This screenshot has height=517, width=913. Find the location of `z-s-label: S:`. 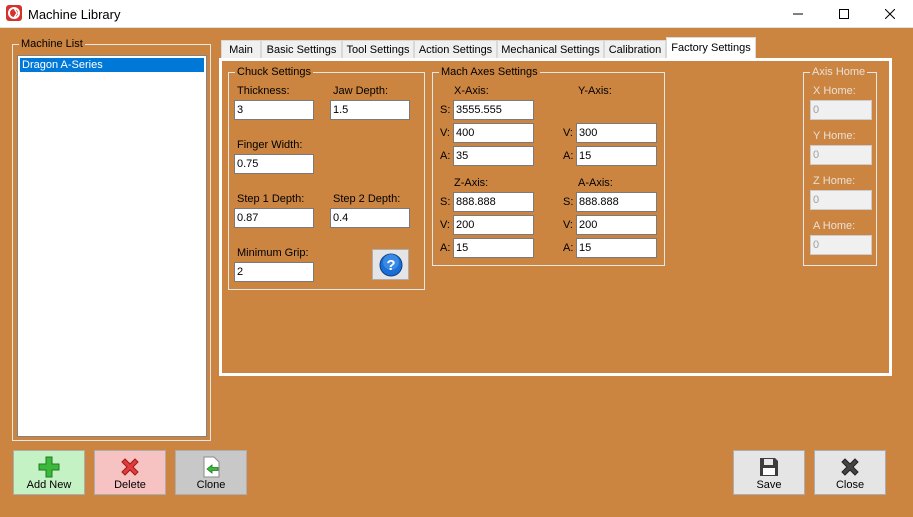

z-s-label: S: is located at coordinates (445, 202).